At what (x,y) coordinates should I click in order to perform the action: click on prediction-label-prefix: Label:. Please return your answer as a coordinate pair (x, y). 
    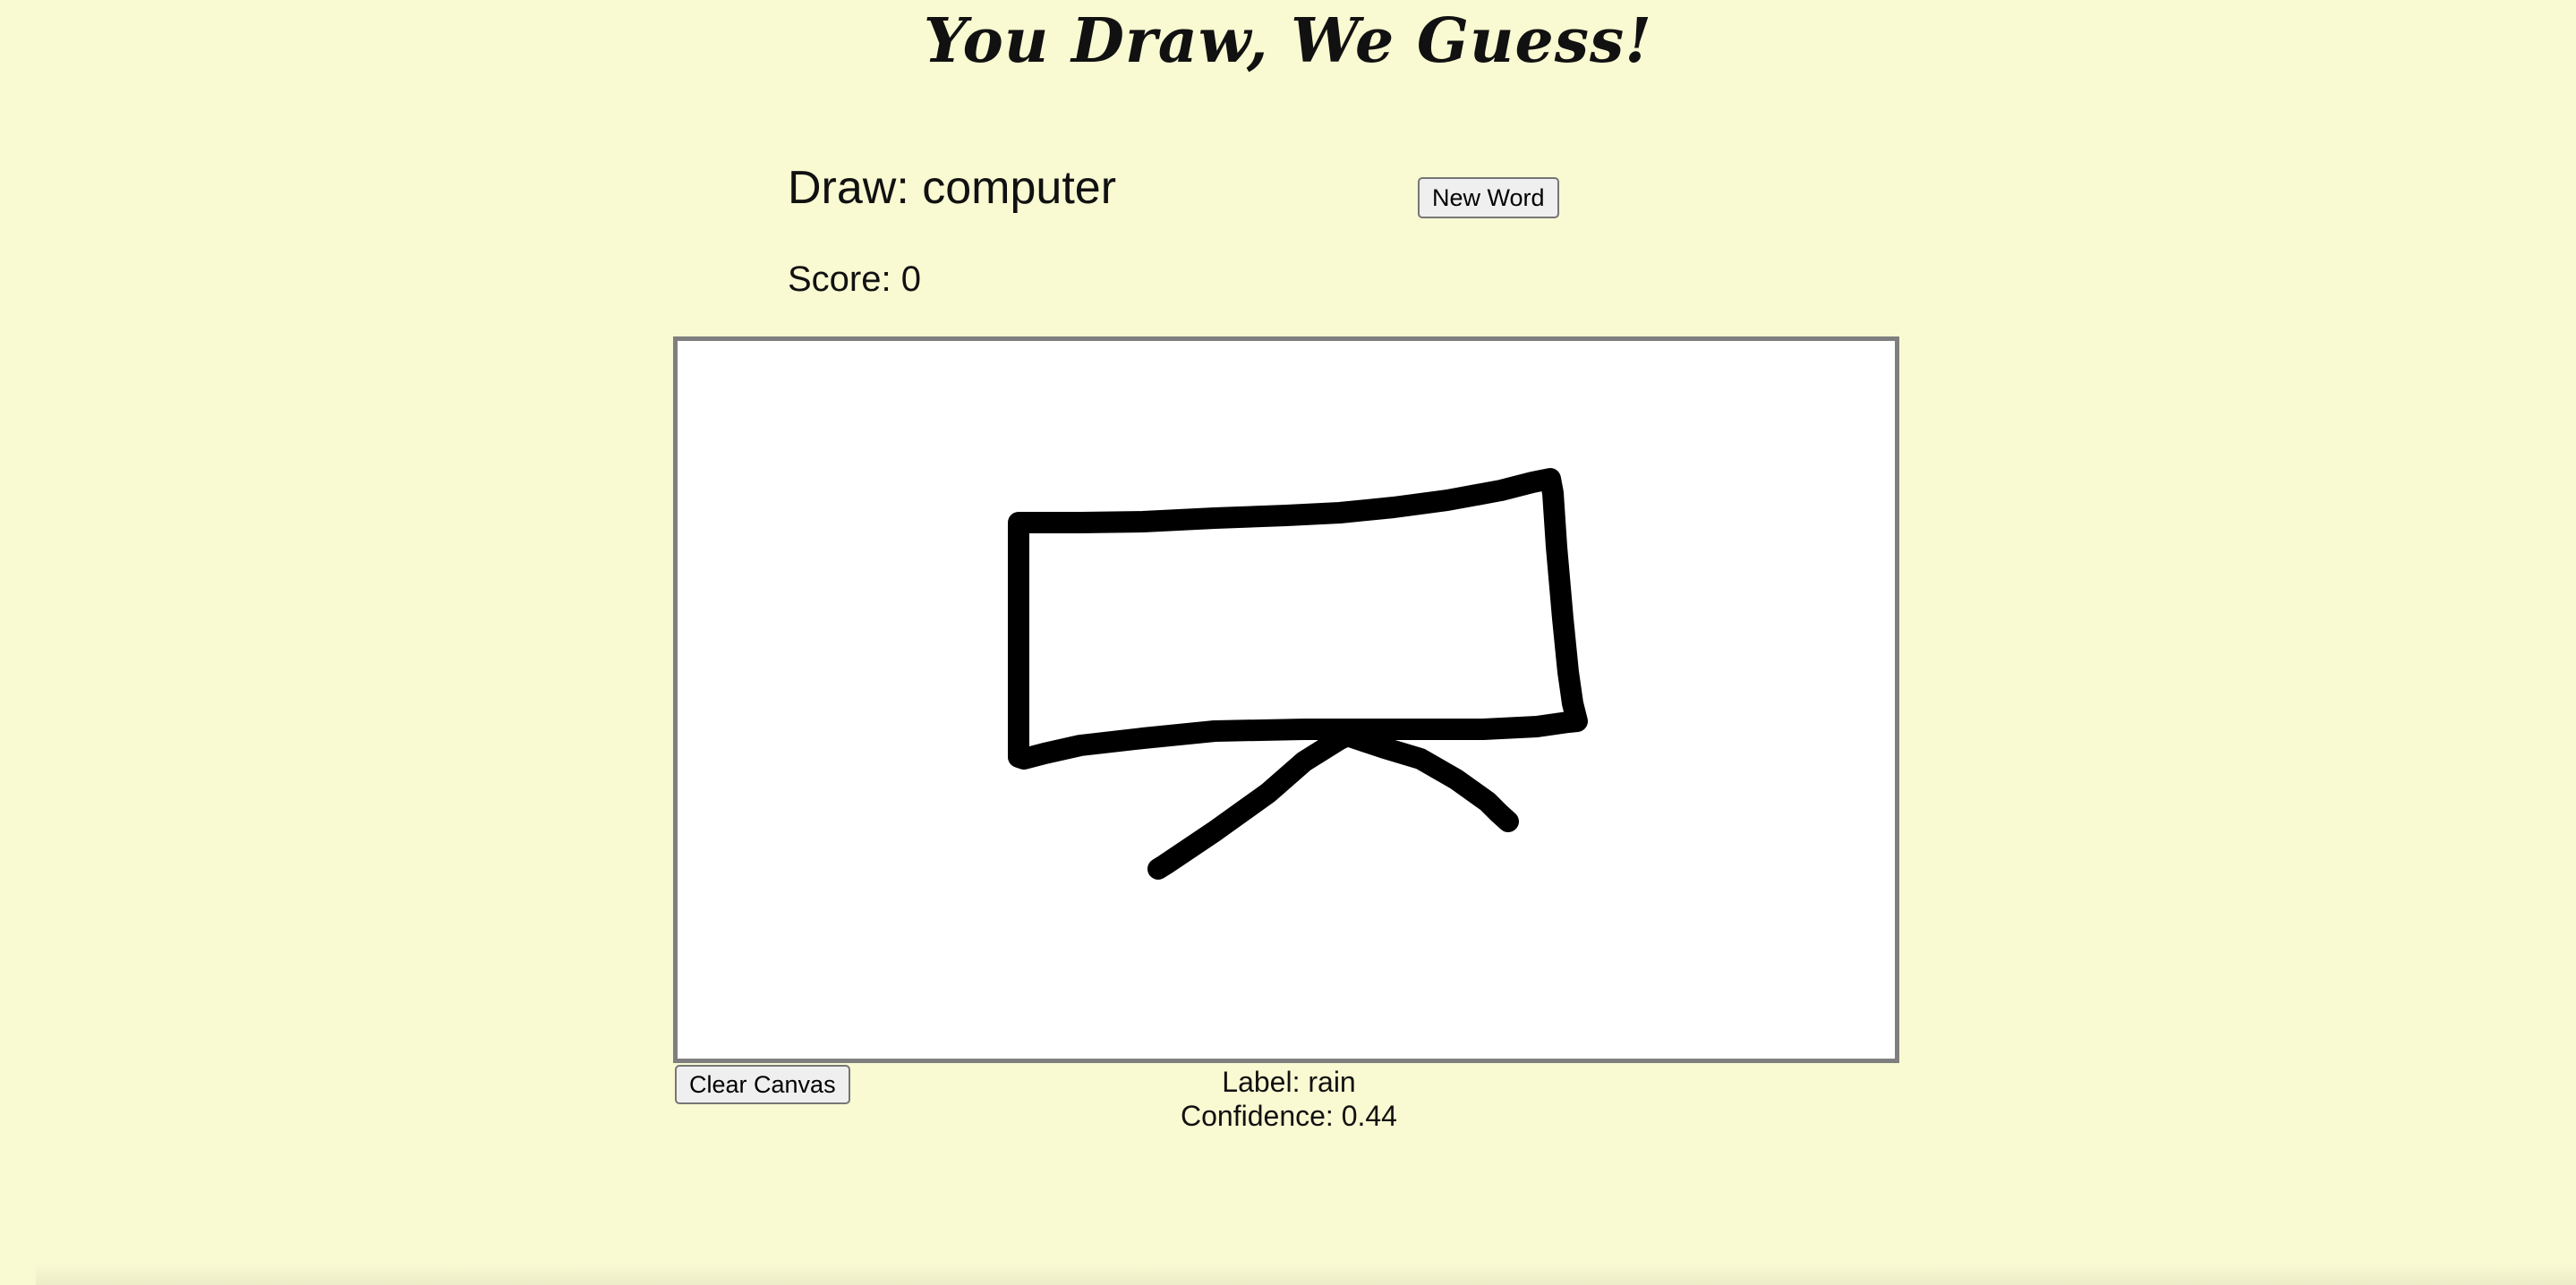
    Looking at the image, I should click on (1261, 1082).